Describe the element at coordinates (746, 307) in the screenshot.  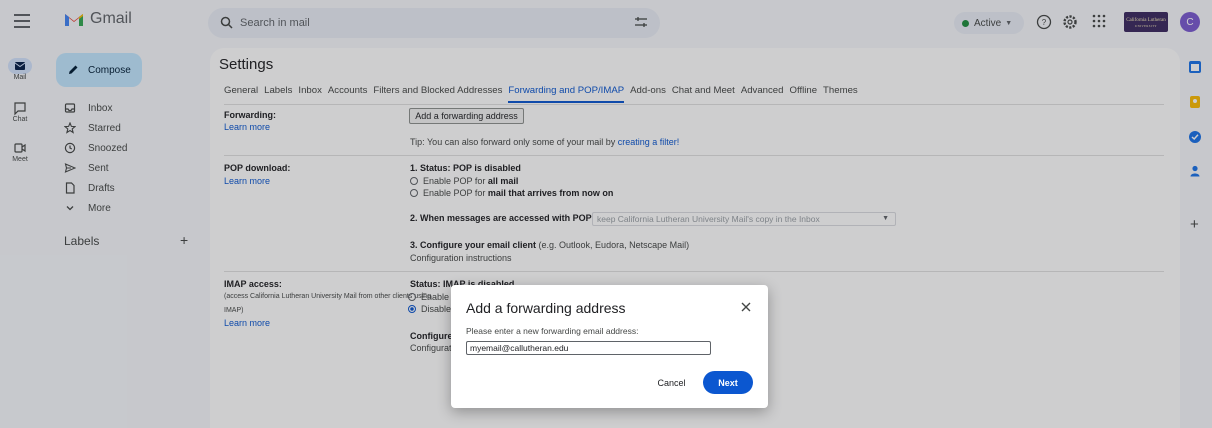
I see `close-icon` at that location.